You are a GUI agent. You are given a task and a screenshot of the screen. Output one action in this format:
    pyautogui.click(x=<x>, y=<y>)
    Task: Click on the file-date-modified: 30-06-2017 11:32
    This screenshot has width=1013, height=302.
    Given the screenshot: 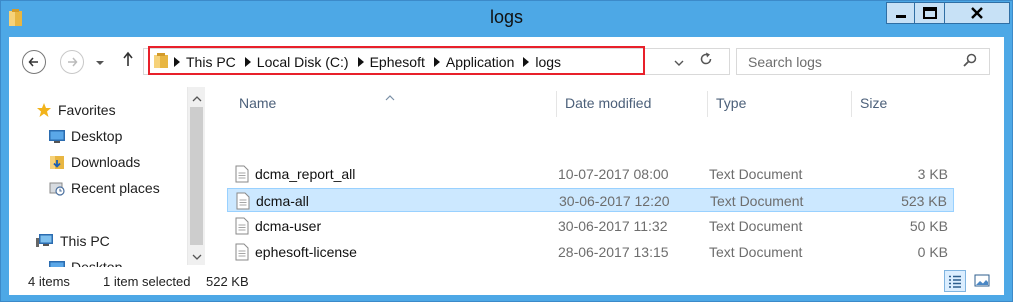 What is the action you would take?
    pyautogui.click(x=613, y=226)
    